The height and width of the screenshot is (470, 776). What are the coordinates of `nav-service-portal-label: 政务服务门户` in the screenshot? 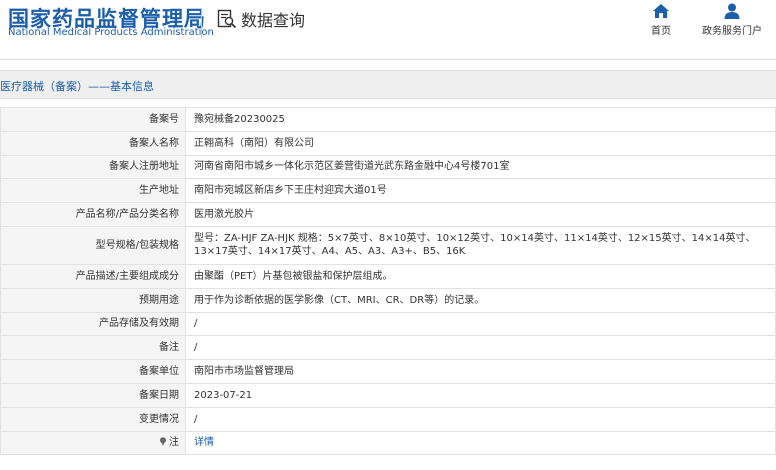 It's located at (732, 31).